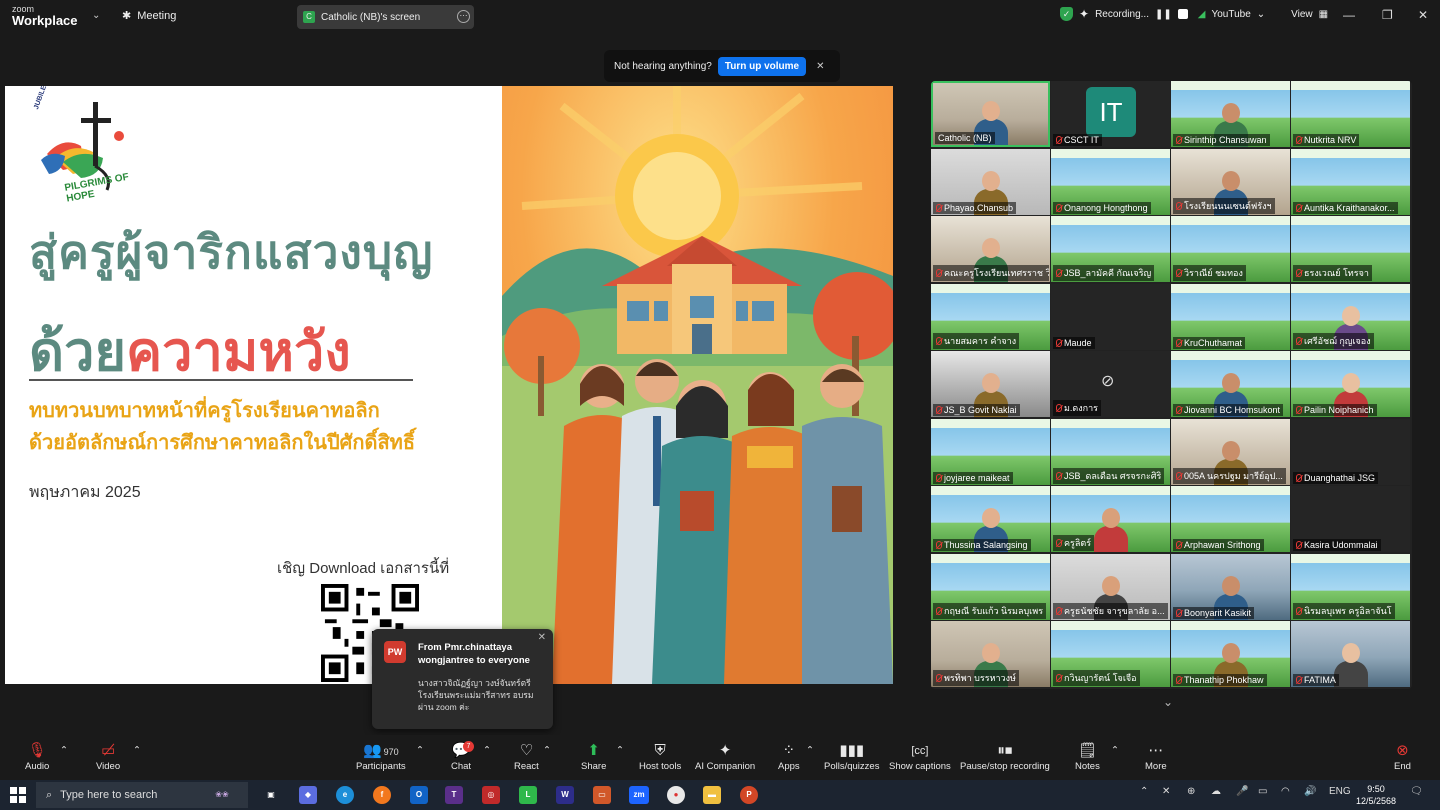  What do you see at coordinates (990, 384) in the screenshot?
I see `participant-tile: JS_B Govit Naklai` at bounding box center [990, 384].